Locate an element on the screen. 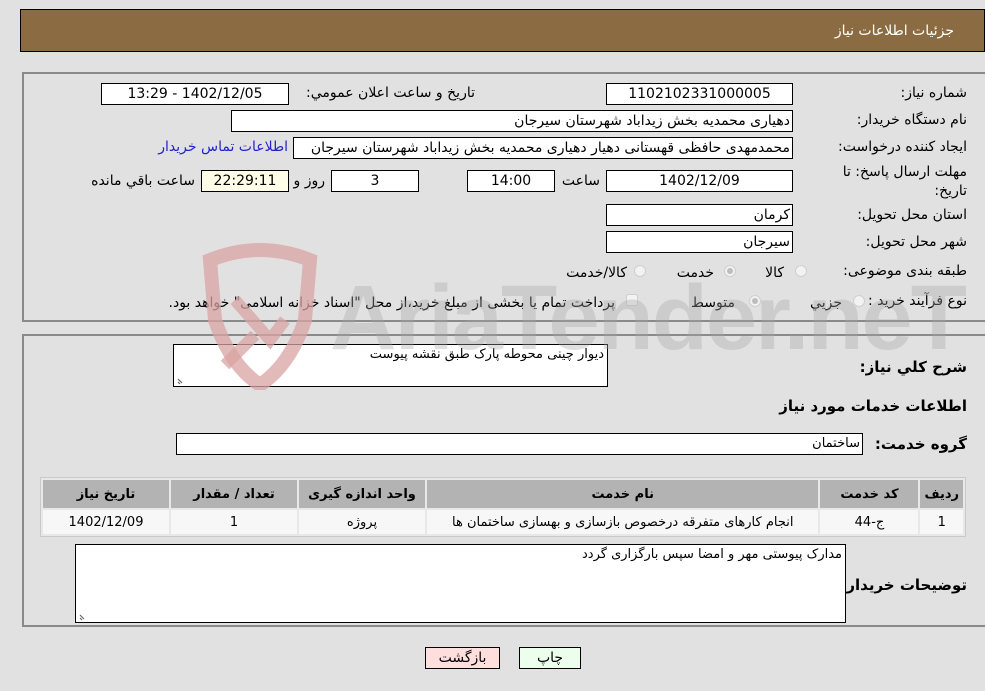 This screenshot has height=691, width=985. general-desc-text: دیوار چینی محوطه پارک طبق نقشه پیوست is located at coordinates (486, 354).